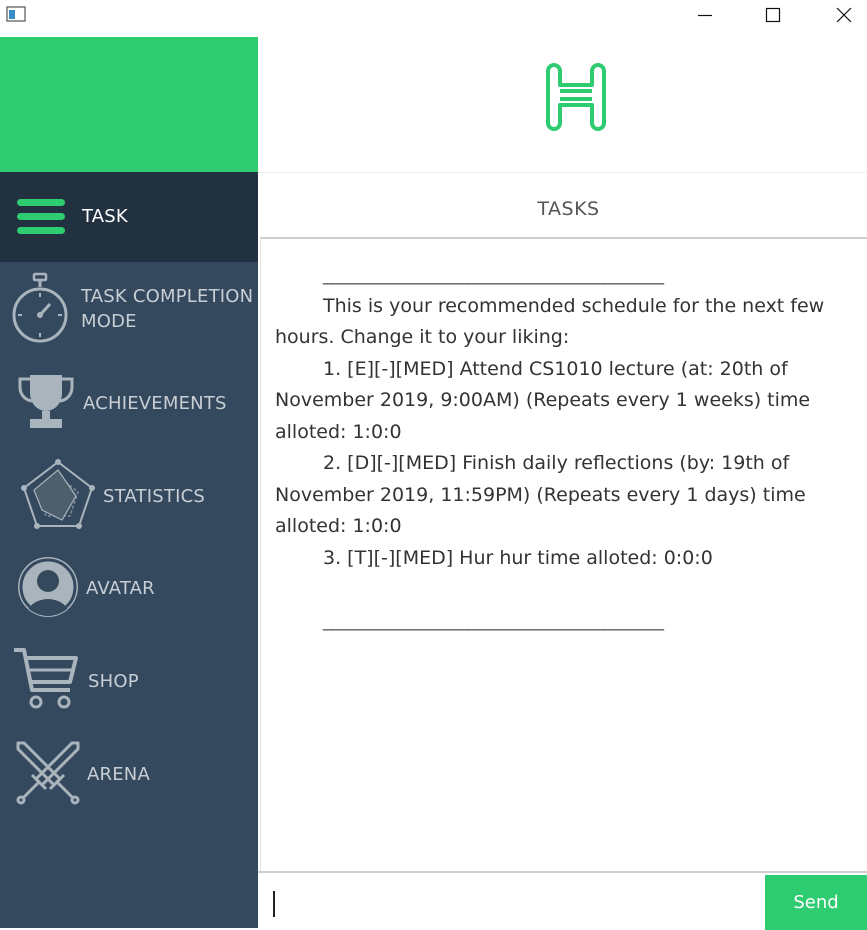  What do you see at coordinates (167, 309) in the screenshot?
I see `sidebar-item-label: TASK COMPLETION MODE` at bounding box center [167, 309].